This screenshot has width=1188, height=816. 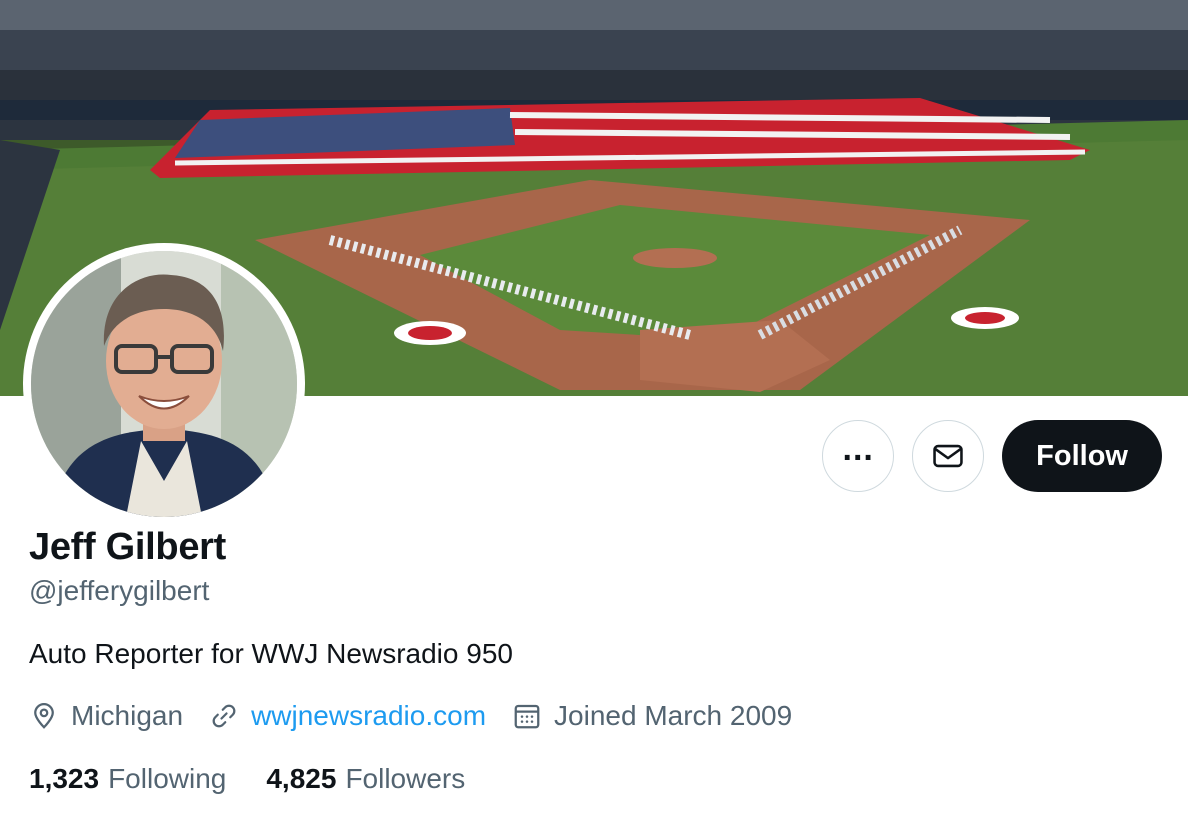 I want to click on profile-bio: Auto Reporter for WWJ Newsradio 950, so click(x=271, y=653).